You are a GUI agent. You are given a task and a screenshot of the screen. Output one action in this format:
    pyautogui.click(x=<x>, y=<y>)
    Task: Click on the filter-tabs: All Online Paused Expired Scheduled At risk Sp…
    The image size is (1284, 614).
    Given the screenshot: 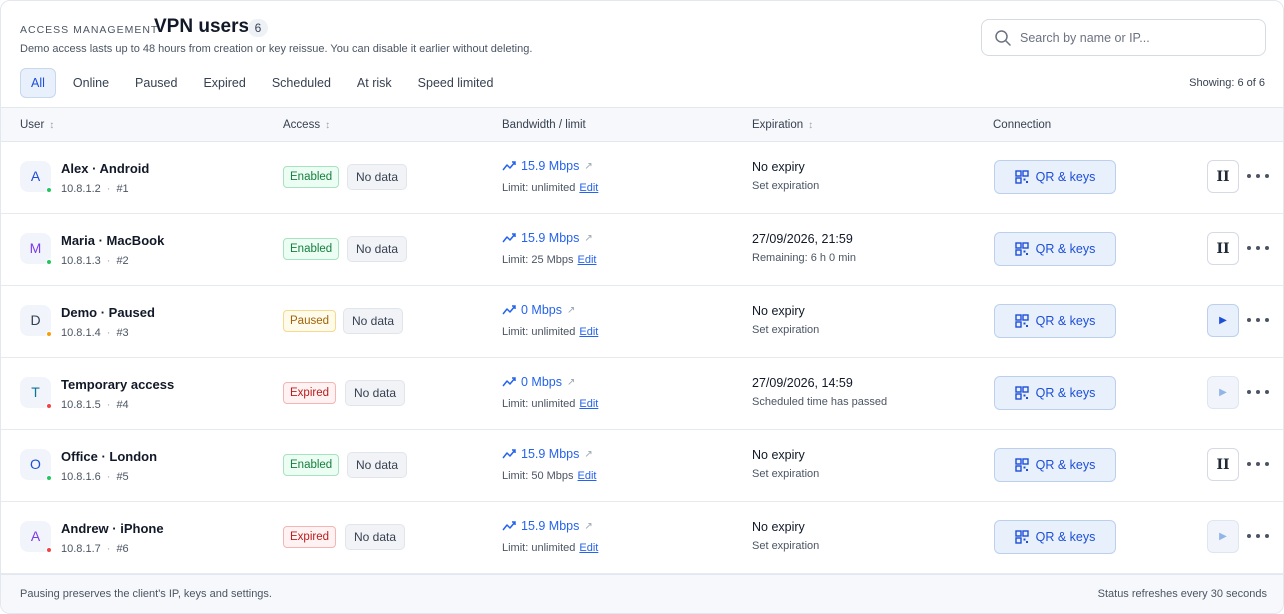 What is the action you would take?
    pyautogui.click(x=263, y=83)
    